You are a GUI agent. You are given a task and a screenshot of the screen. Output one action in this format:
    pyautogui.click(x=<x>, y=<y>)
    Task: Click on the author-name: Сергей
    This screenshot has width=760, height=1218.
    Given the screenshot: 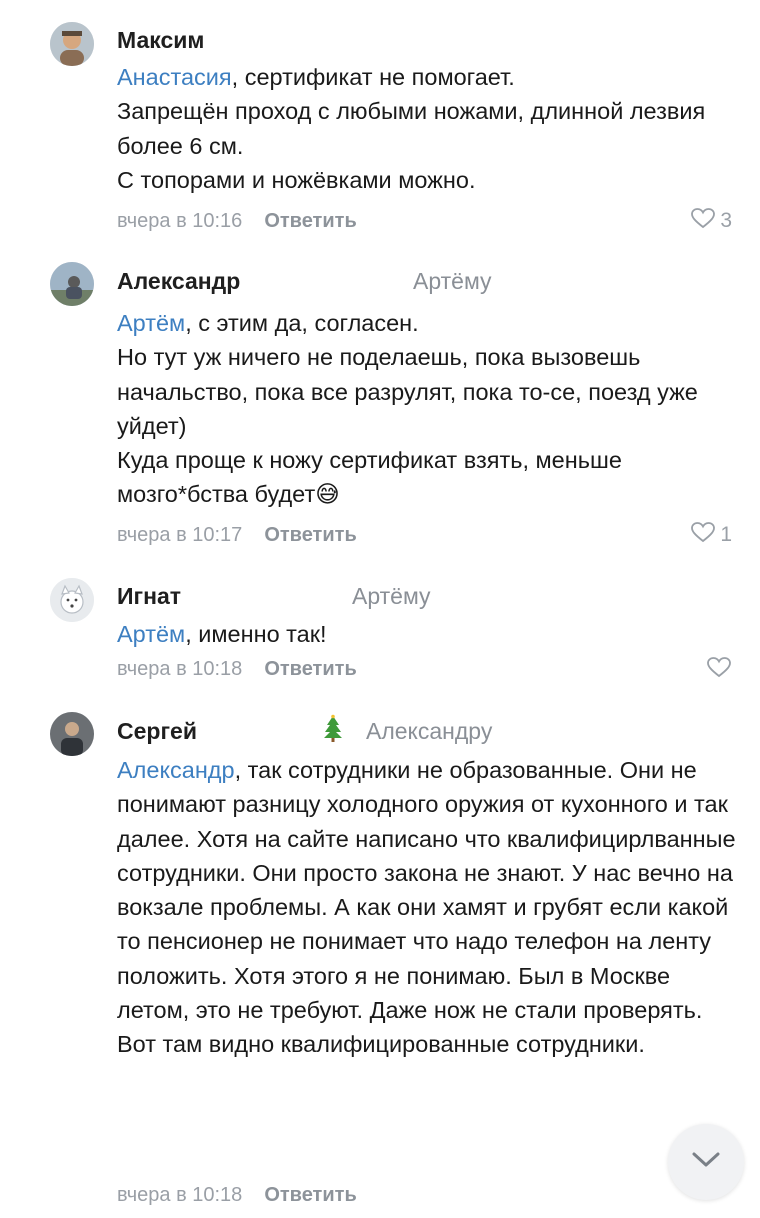 What is the action you would take?
    pyautogui.click(x=157, y=731)
    